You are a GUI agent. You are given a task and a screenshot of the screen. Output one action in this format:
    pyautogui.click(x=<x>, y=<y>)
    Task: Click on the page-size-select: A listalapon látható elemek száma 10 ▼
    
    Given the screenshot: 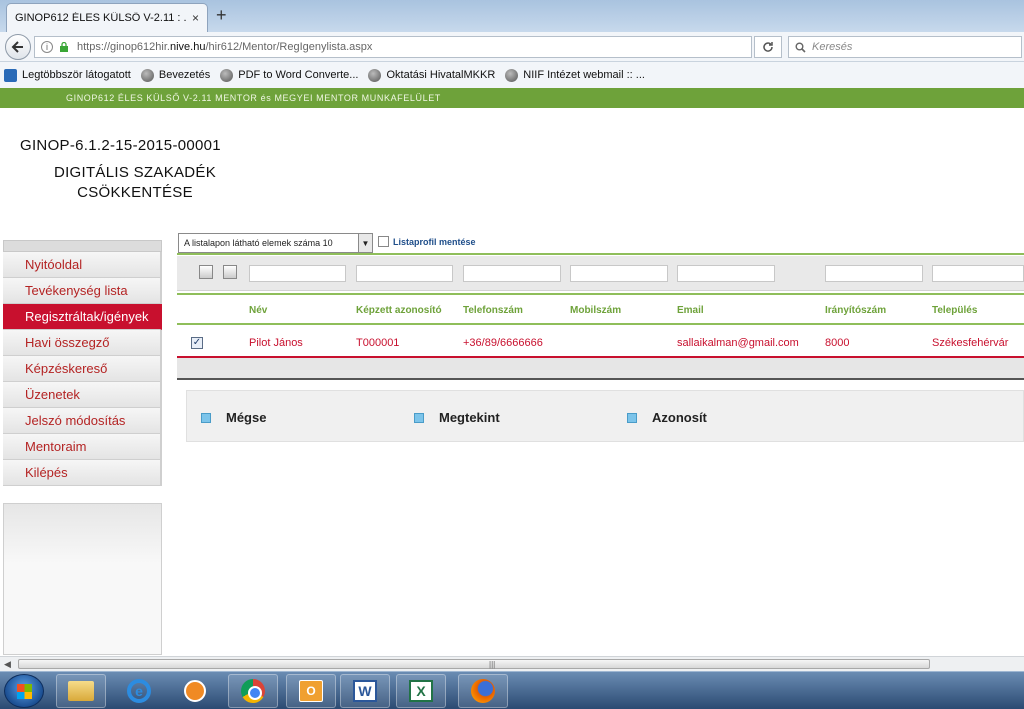 What is the action you would take?
    pyautogui.click(x=275, y=243)
    